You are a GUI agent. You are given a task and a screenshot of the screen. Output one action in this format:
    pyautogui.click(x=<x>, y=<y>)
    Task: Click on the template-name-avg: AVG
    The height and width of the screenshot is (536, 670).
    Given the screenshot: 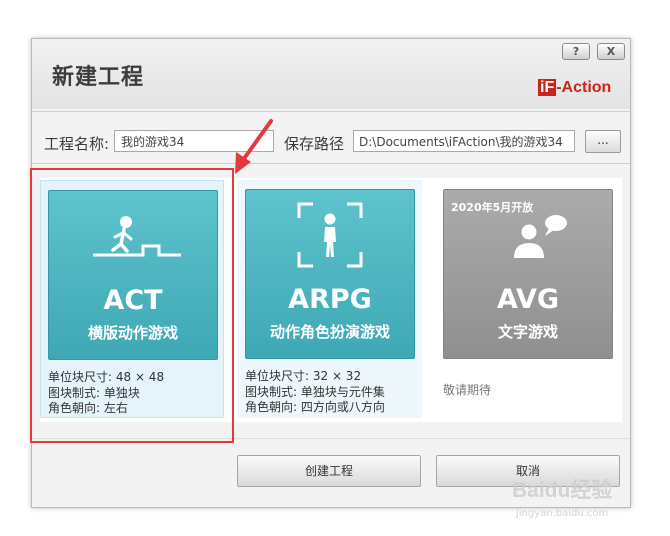 What is the action you would take?
    pyautogui.click(x=528, y=299)
    